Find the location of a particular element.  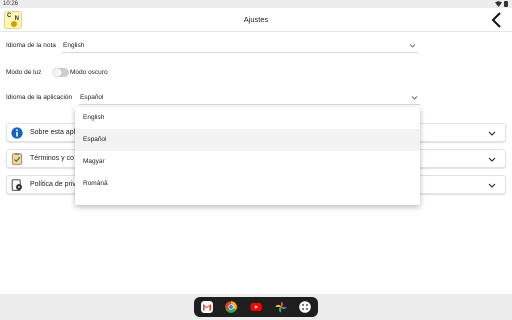

privacy-policy-icon is located at coordinates (16, 185).